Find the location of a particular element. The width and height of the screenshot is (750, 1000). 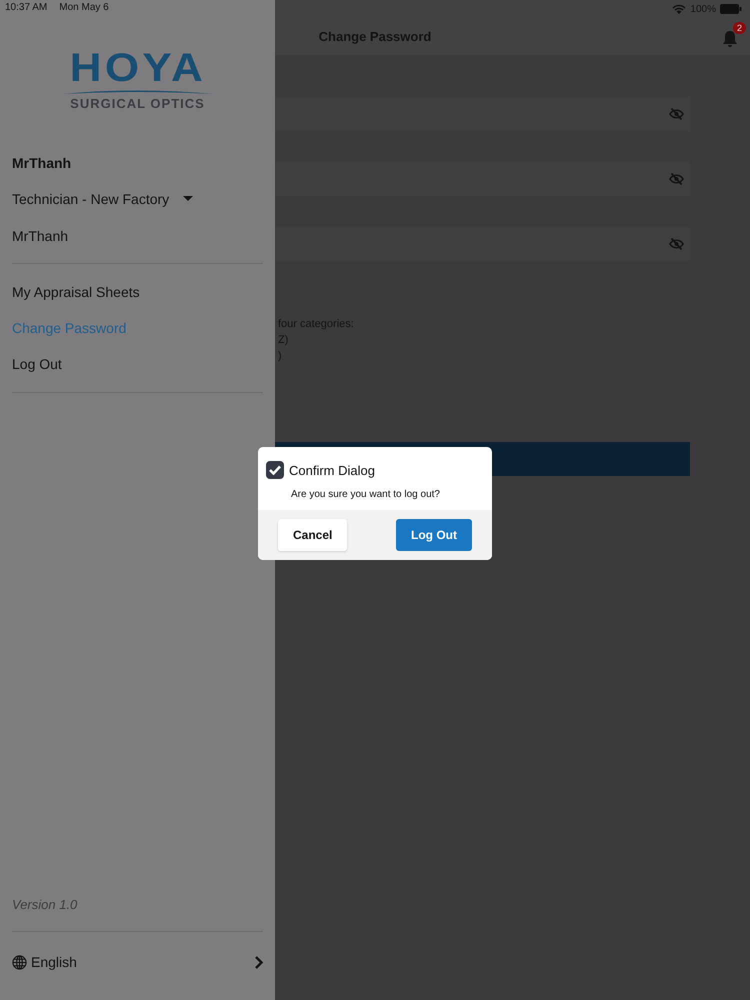

dialog-title: Confirm Dialog is located at coordinates (332, 470).